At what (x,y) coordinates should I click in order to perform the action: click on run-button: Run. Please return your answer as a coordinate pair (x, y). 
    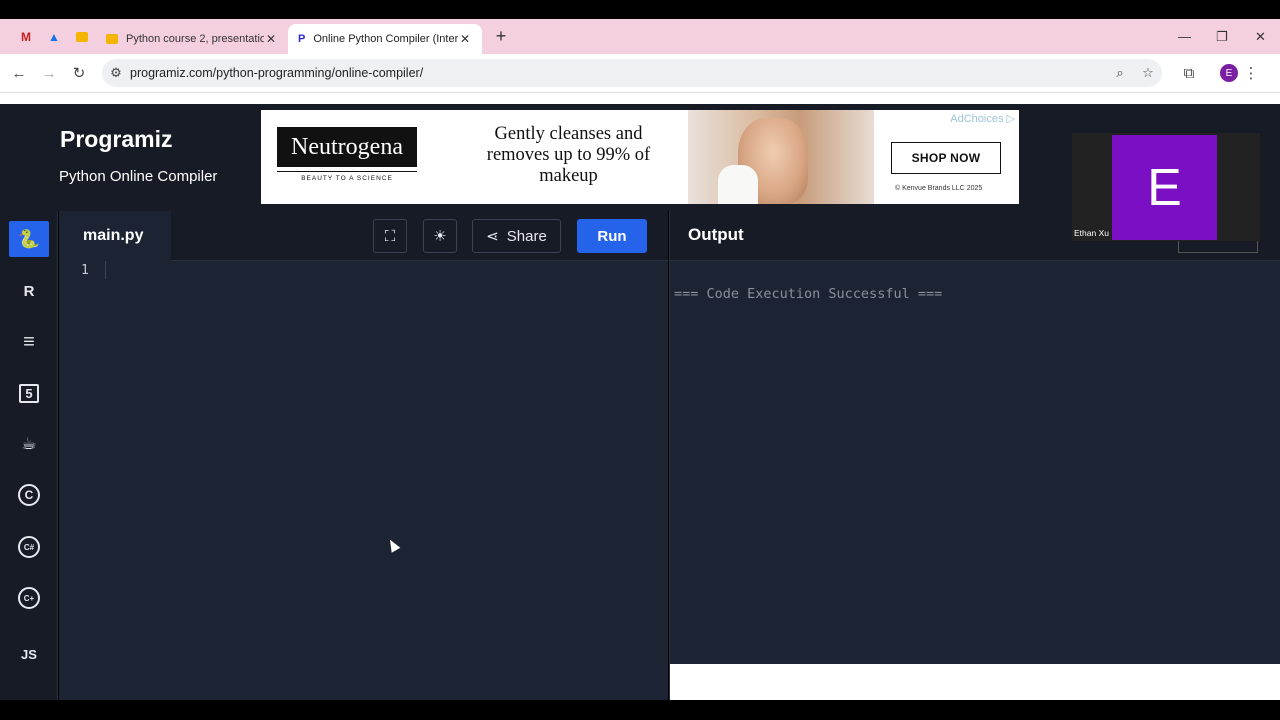
    Looking at the image, I should click on (612, 236).